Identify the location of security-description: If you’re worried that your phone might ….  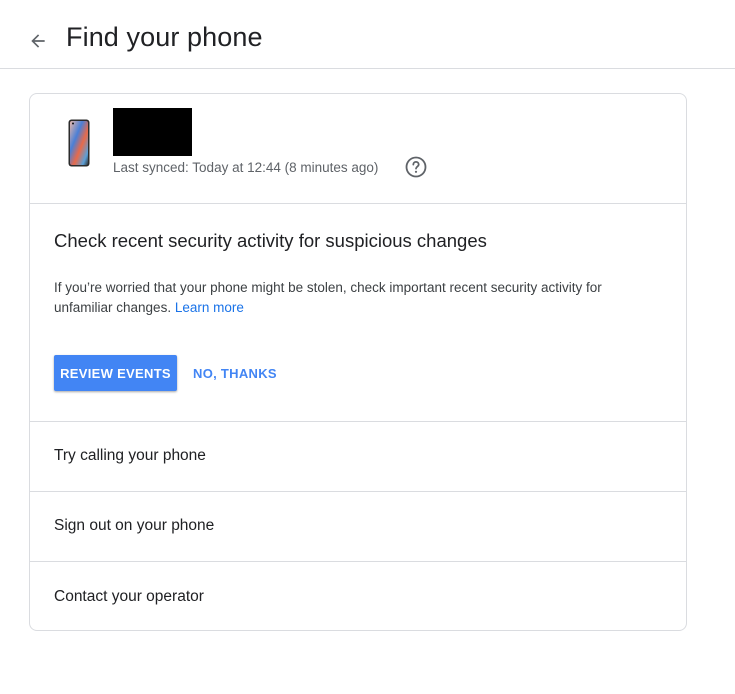
(359, 298).